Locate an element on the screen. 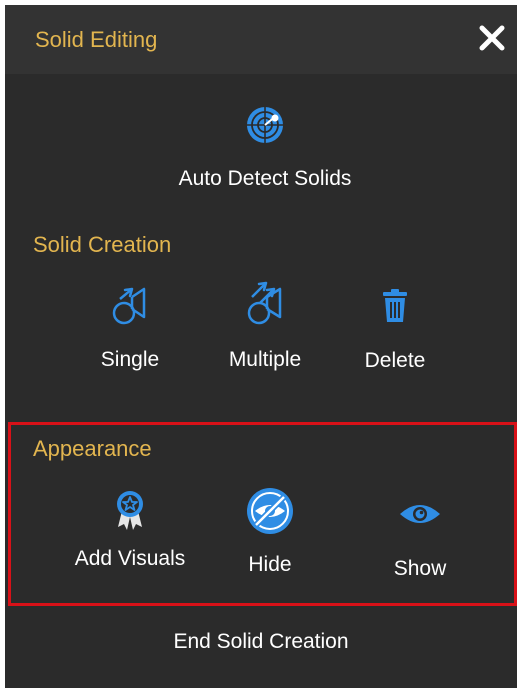 The width and height of the screenshot is (517, 688). close-icon is located at coordinates (492, 38).